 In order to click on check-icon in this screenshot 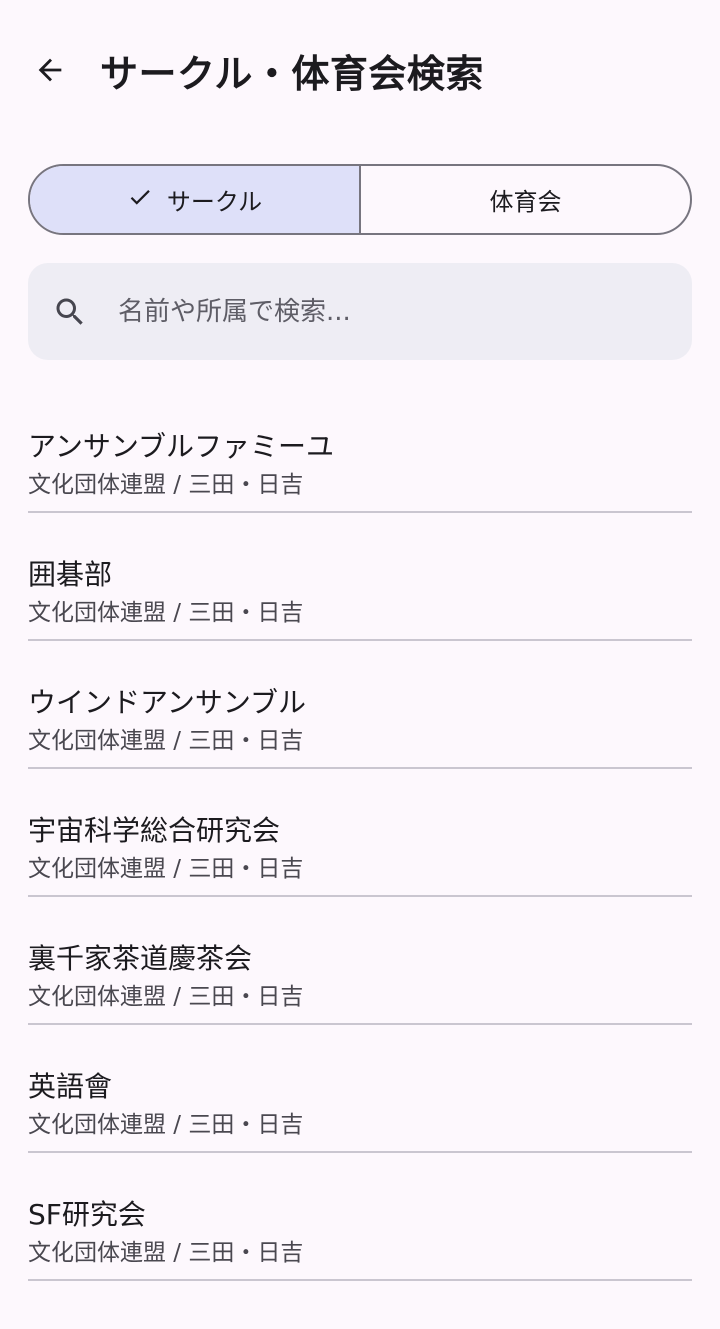, I will do `click(140, 200)`.